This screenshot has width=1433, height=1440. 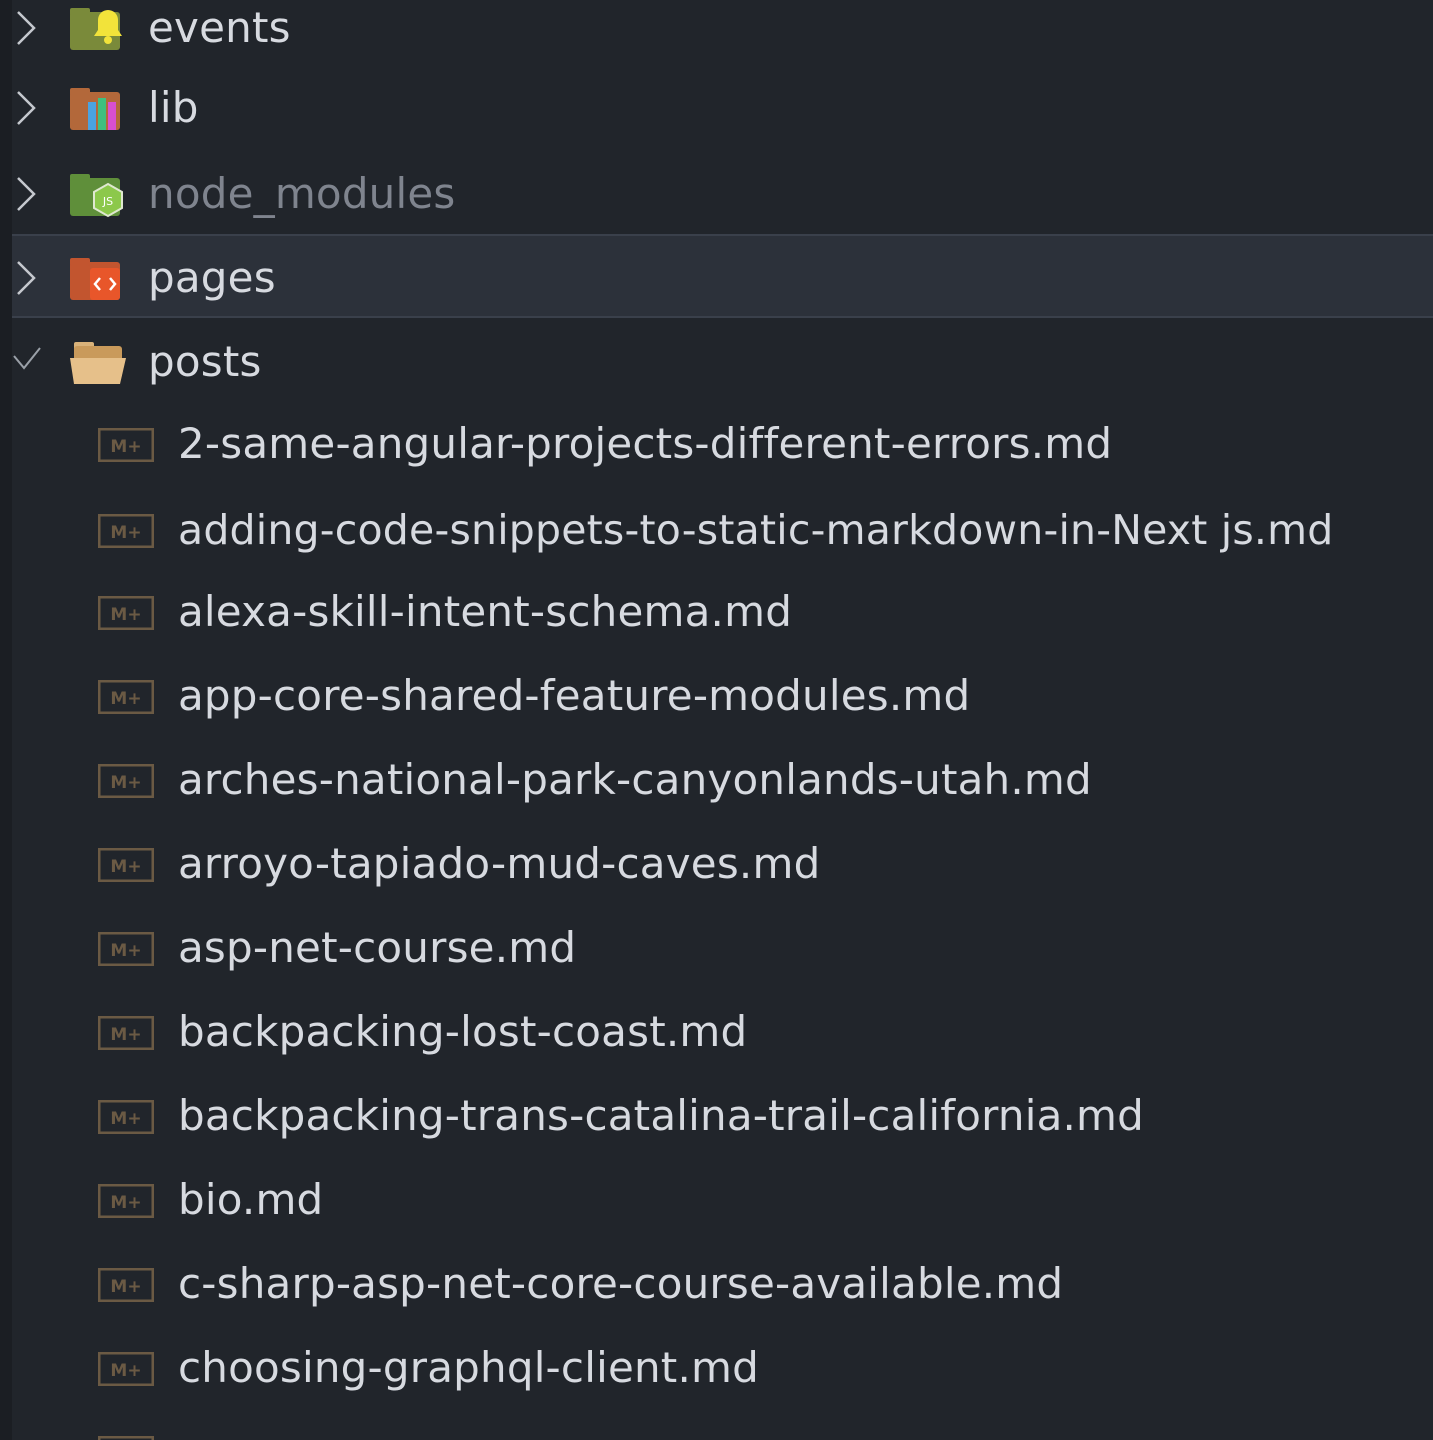 I want to click on events-folder-icon, so click(x=98, y=29).